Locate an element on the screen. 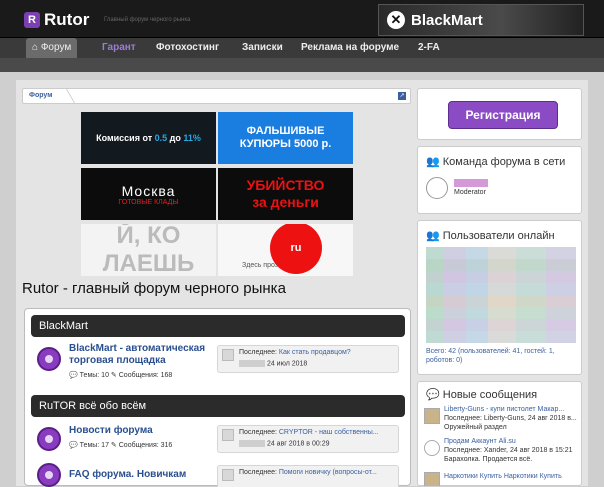 The width and height of the screenshot is (604, 487). ad-text: УБИЙСТВО за деньги is located at coordinates (285, 193).